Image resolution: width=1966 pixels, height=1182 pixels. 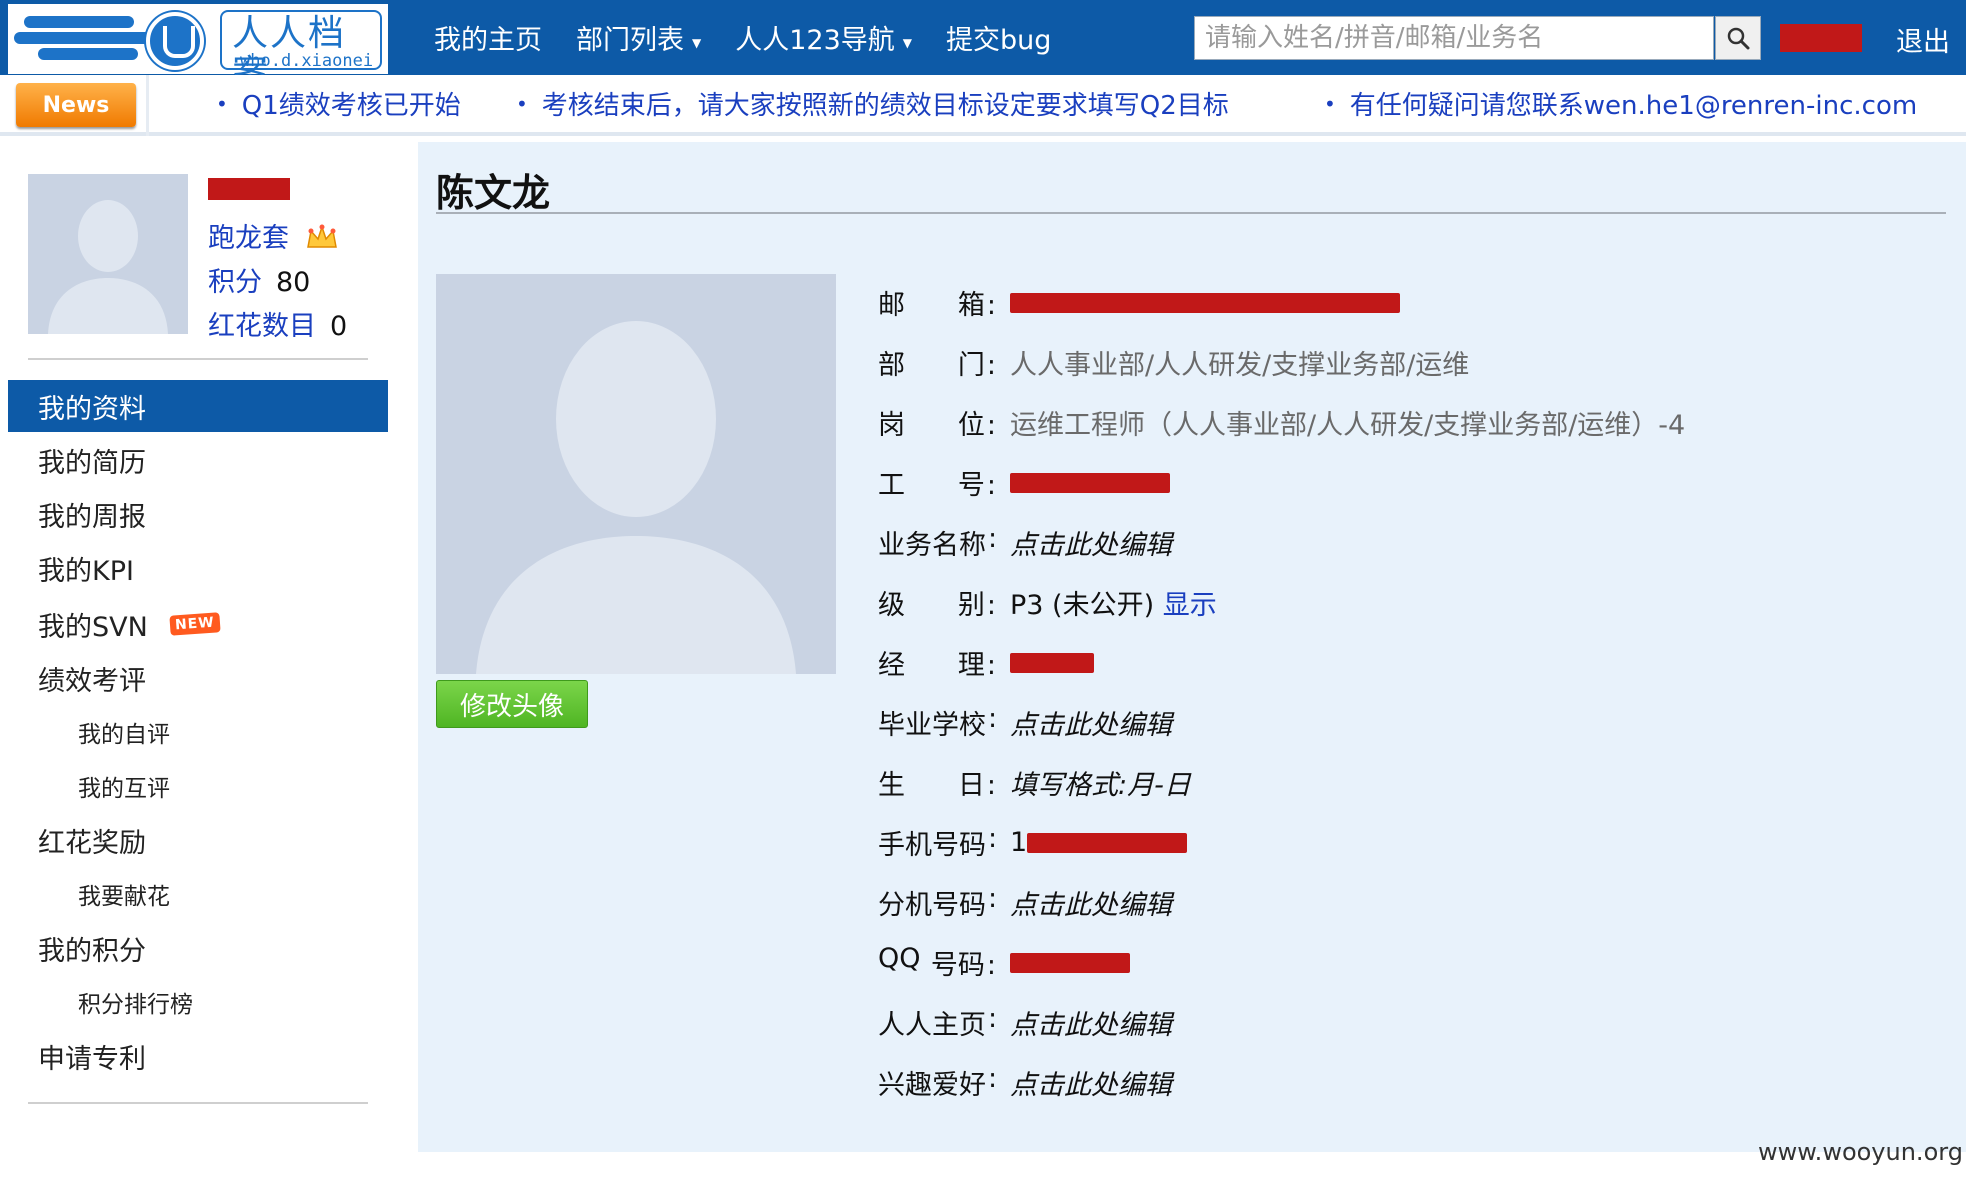 What do you see at coordinates (339, 326) in the screenshot?
I see `flowers-value: 0` at bounding box center [339, 326].